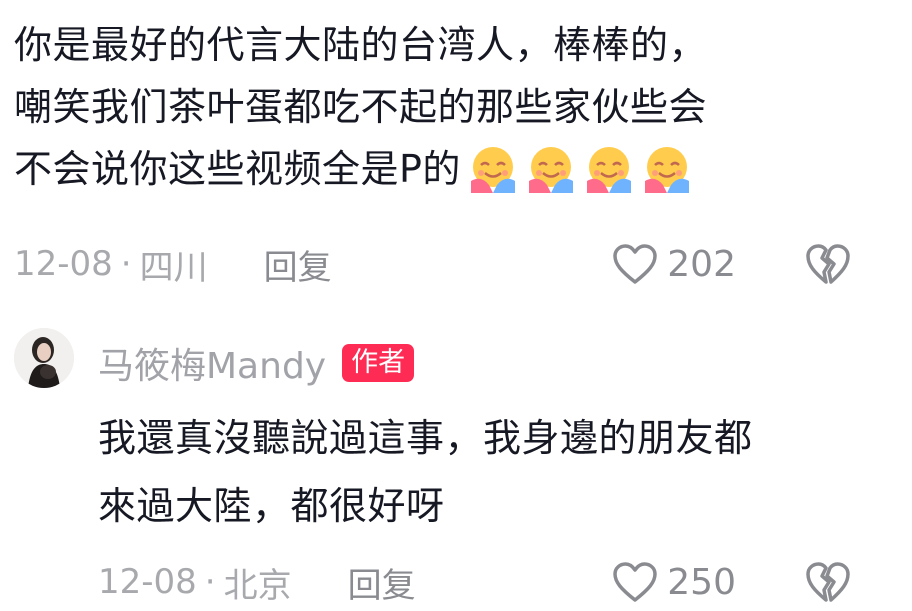 The image size is (912, 611). Describe the element at coordinates (257, 585) in the screenshot. I see `comment-location: 北京` at that location.